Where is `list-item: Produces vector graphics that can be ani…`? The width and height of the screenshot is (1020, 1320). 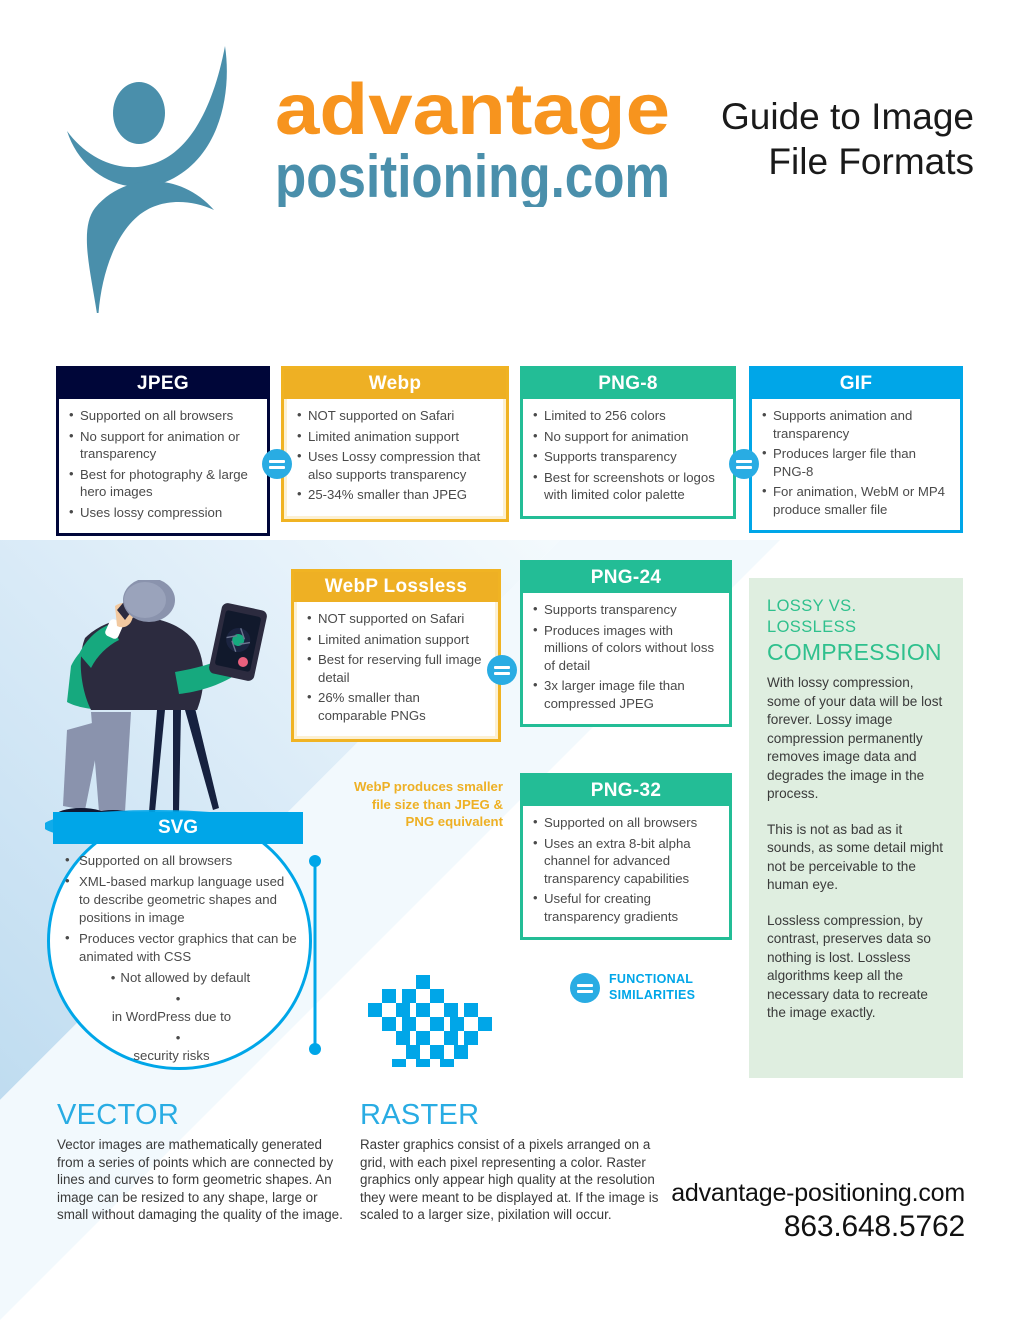
list-item: Produces vector graphics that can be ani… is located at coordinates (180, 947).